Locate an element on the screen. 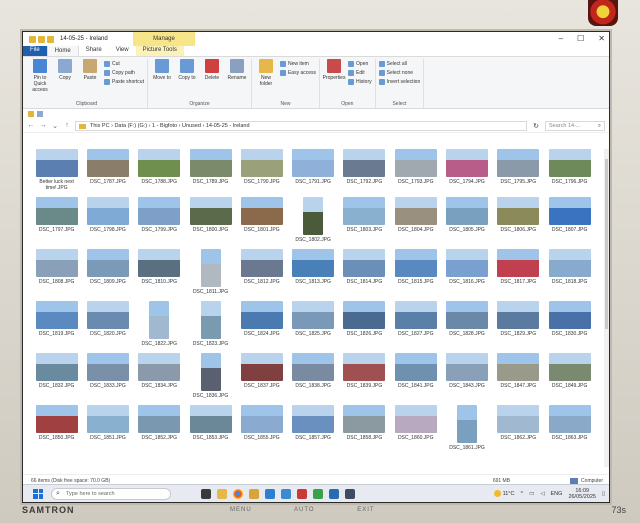 The height and width of the screenshot is (523, 640). file-thumbnail: DSC_1824.JPG is located at coordinates (261, 324).